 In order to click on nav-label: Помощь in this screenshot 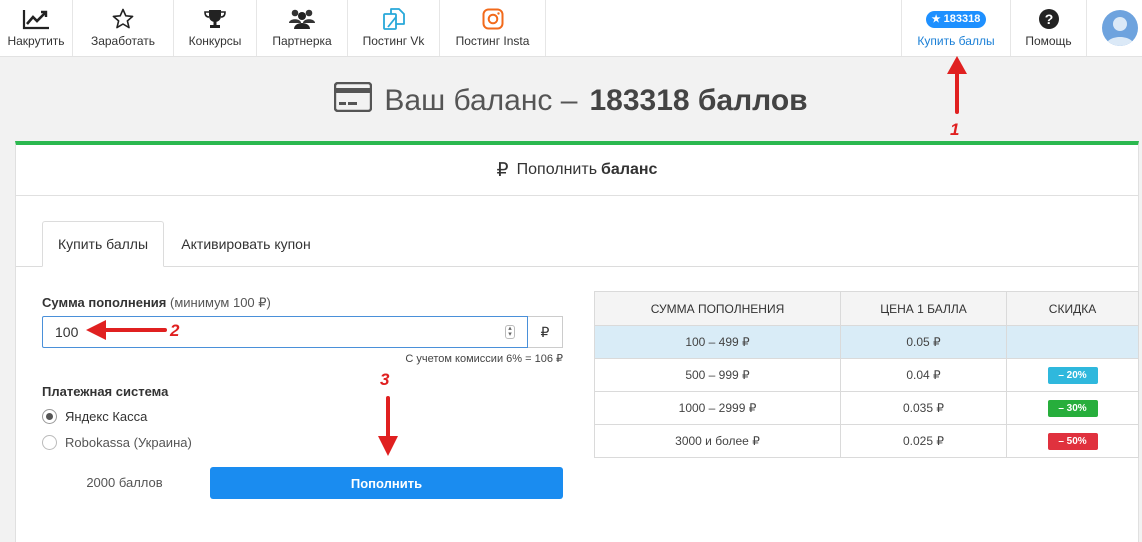, I will do `click(1048, 41)`.